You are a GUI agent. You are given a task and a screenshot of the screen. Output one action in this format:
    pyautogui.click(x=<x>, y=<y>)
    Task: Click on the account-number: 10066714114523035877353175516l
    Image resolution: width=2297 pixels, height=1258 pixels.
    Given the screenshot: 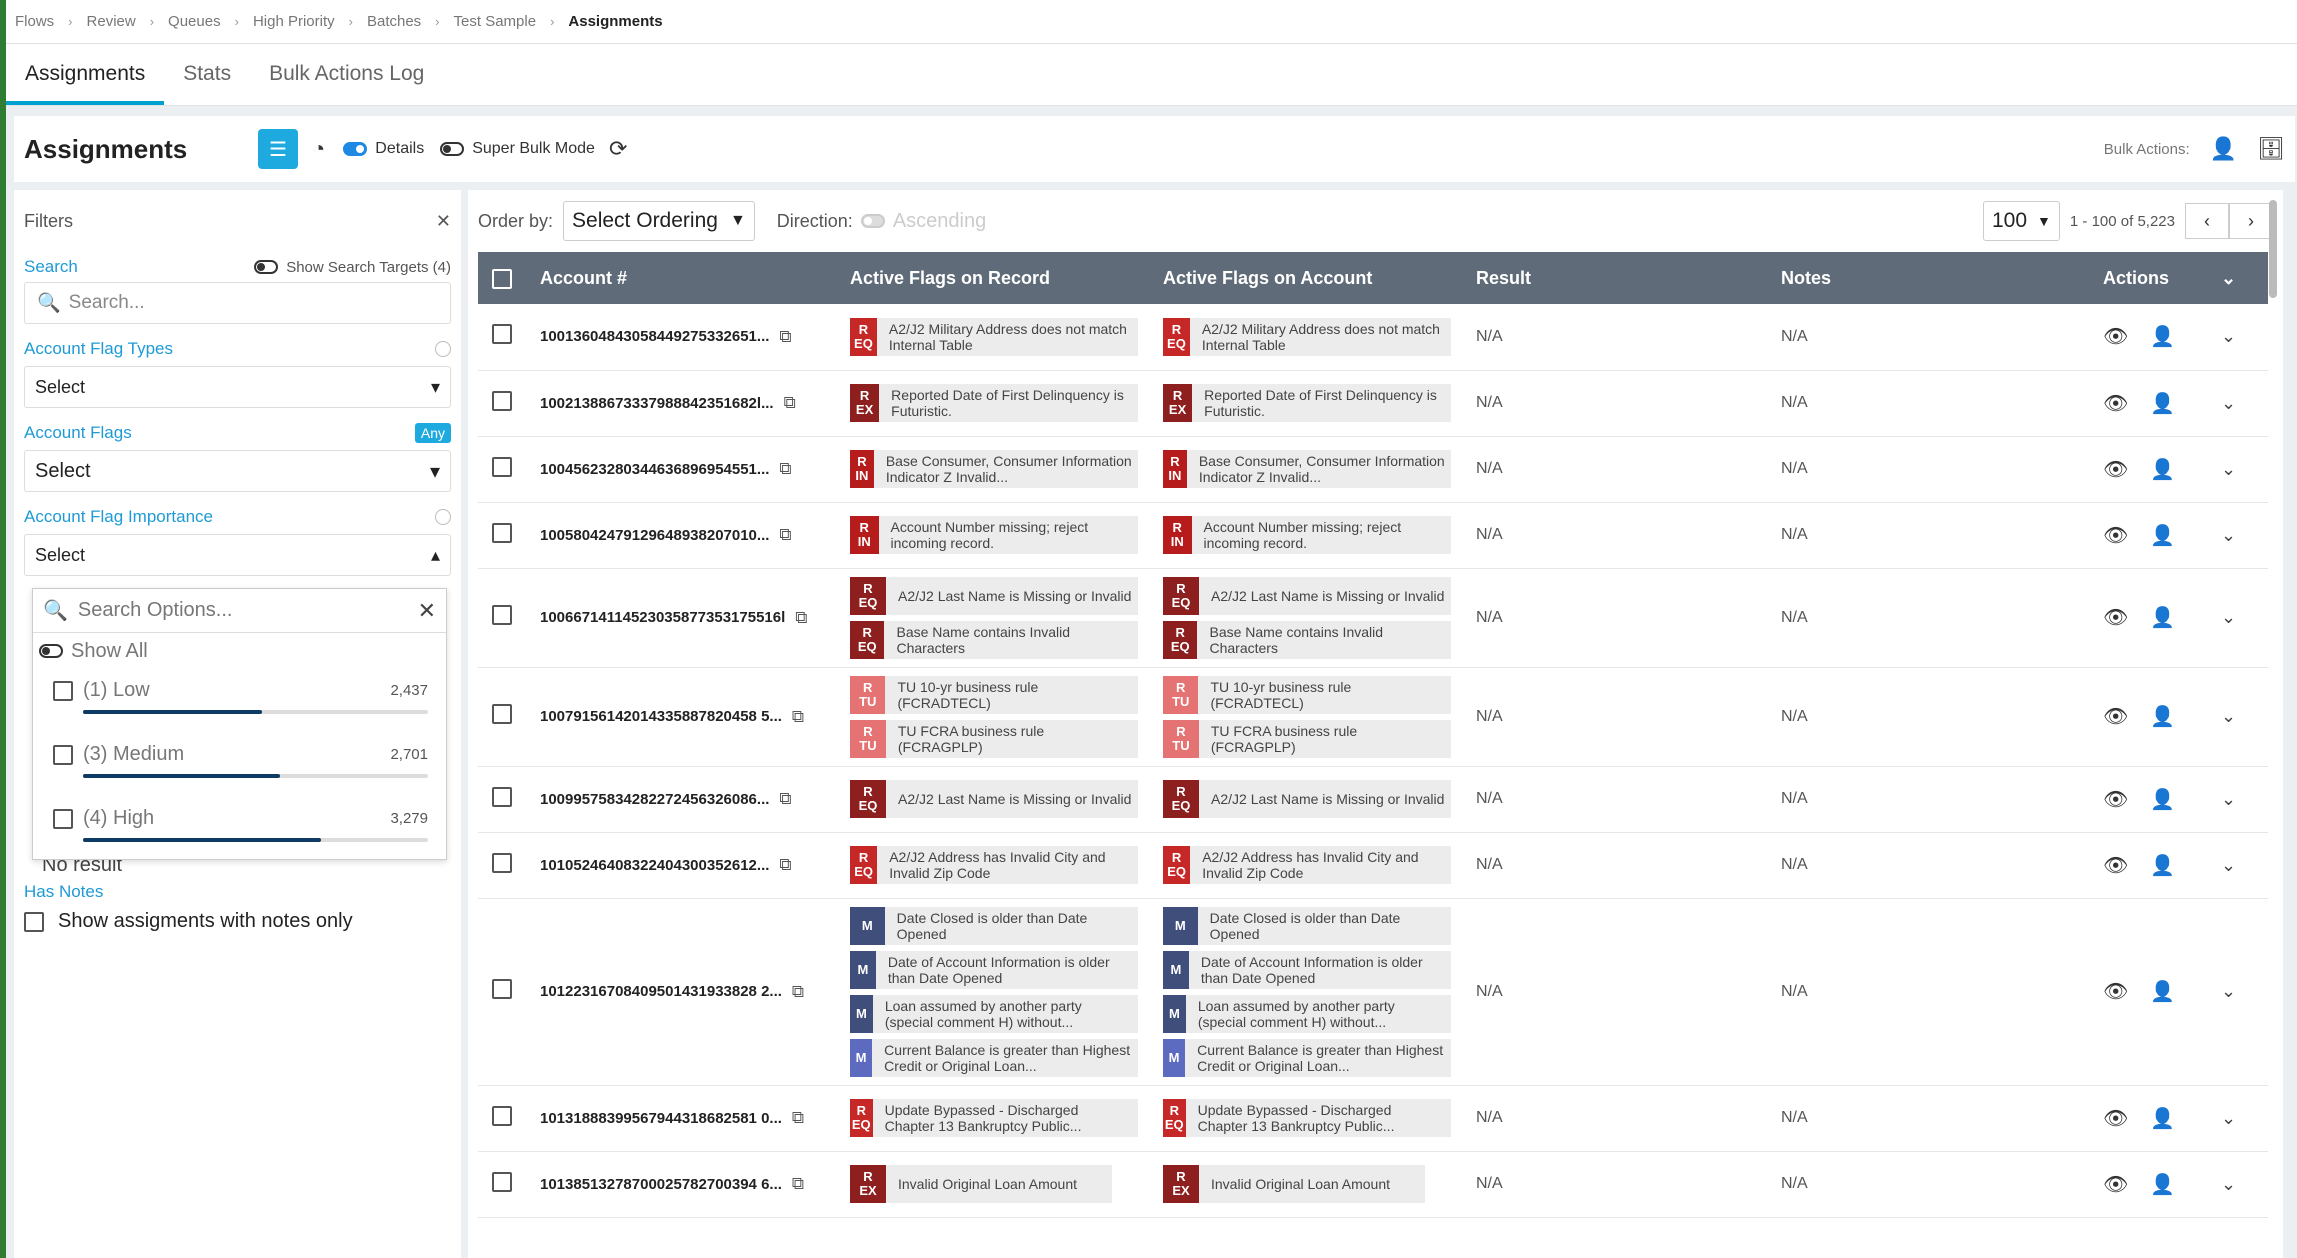 What is the action you would take?
    pyautogui.click(x=662, y=617)
    